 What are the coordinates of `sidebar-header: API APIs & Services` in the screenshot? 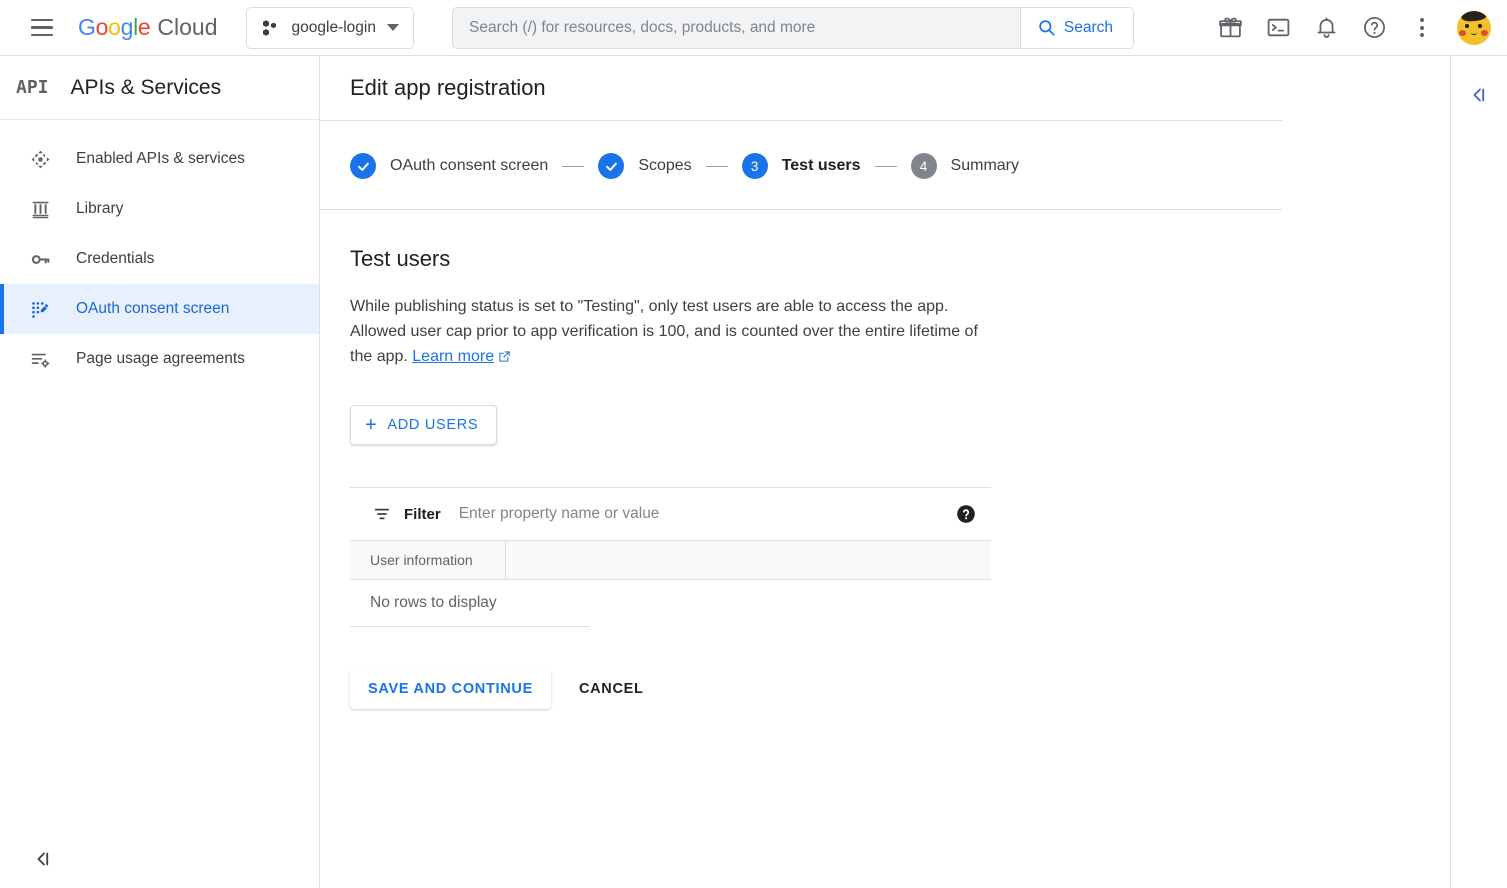 It's located at (159, 88).